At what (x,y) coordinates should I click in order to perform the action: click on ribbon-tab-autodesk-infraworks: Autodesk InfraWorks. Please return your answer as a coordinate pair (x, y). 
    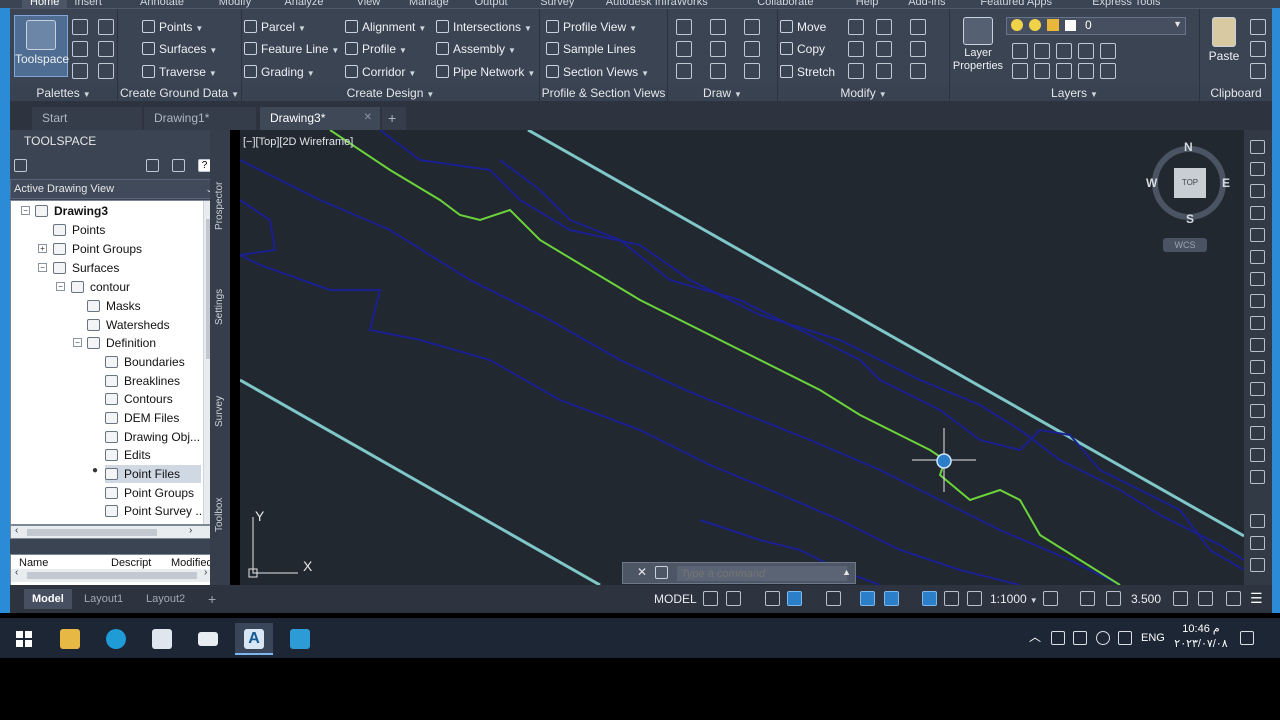
    Looking at the image, I should click on (657, 4).